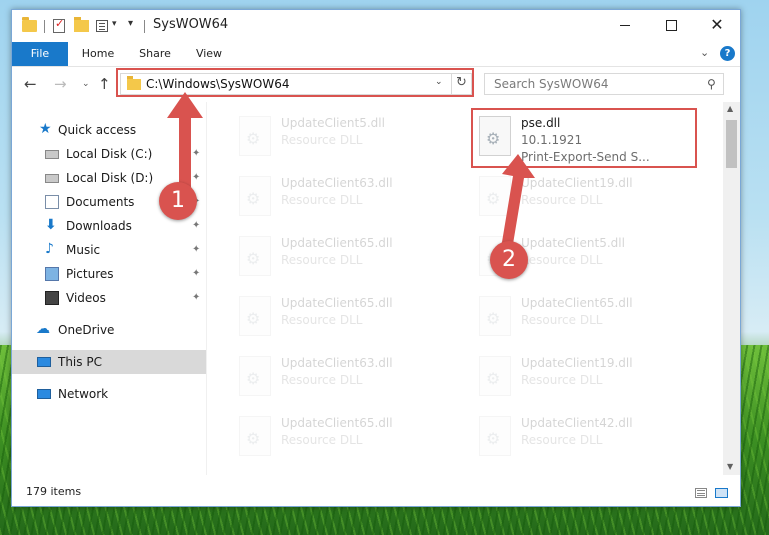 This screenshot has height=535, width=769. What do you see at coordinates (49, 249) in the screenshot?
I see `music-icon: ♪` at bounding box center [49, 249].